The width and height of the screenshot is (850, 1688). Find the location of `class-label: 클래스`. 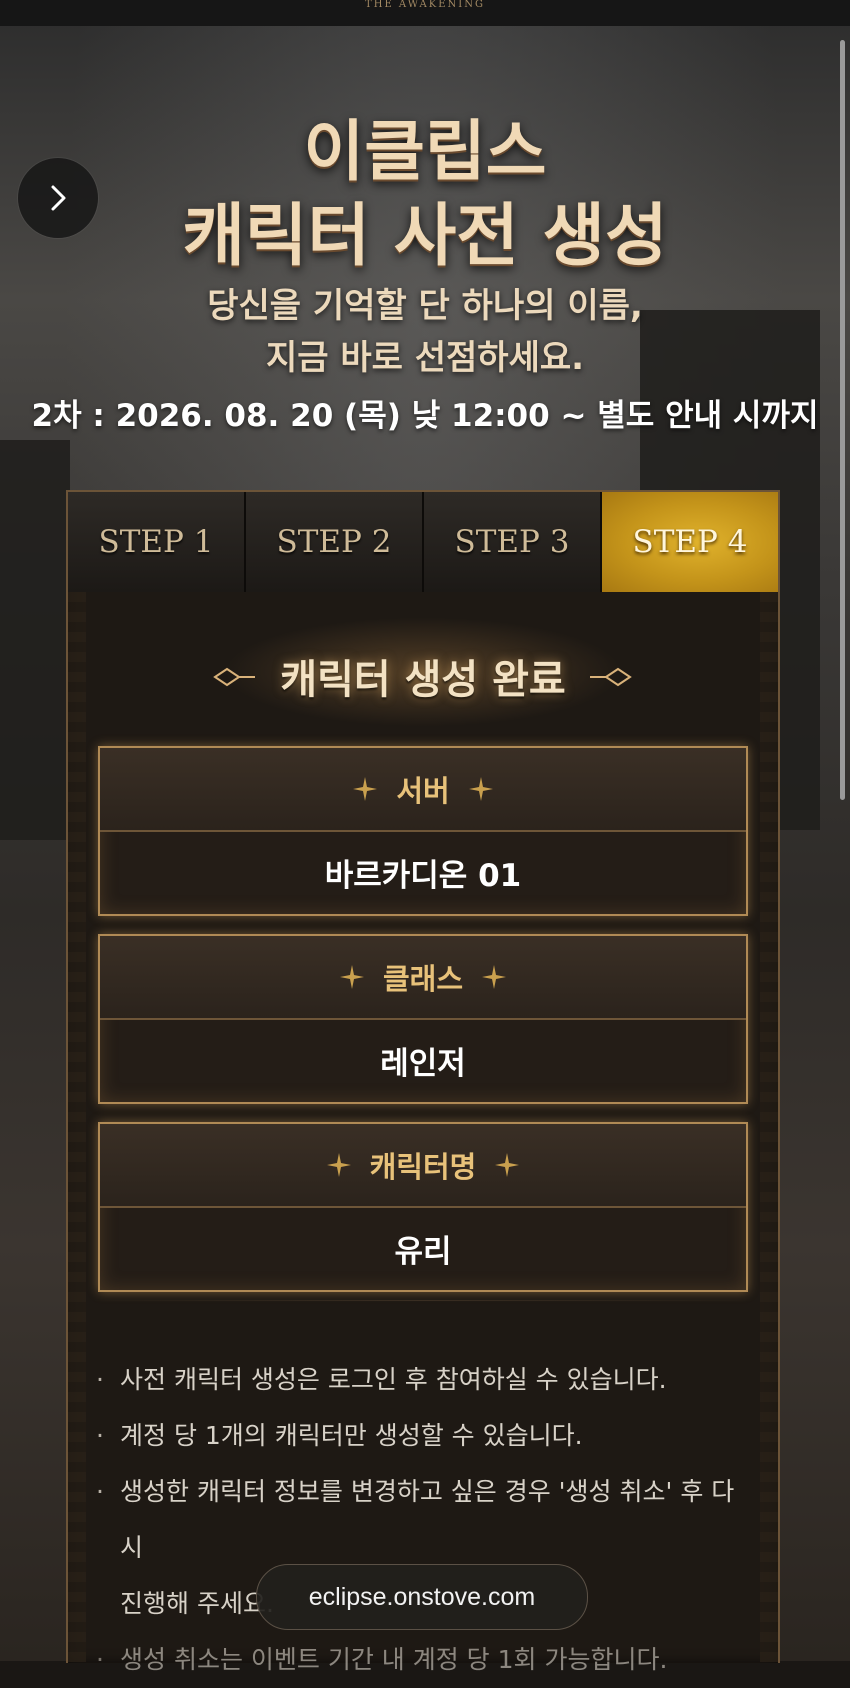

class-label: 클래스 is located at coordinates (423, 979).